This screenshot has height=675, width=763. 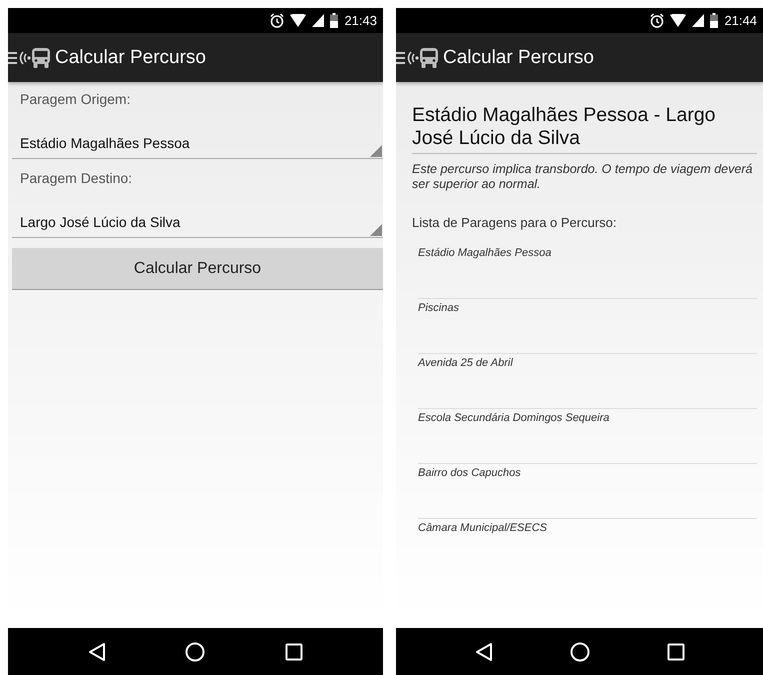 What do you see at coordinates (515, 222) in the screenshot?
I see `list-title: Lista de Paragens para o Percurso:` at bounding box center [515, 222].